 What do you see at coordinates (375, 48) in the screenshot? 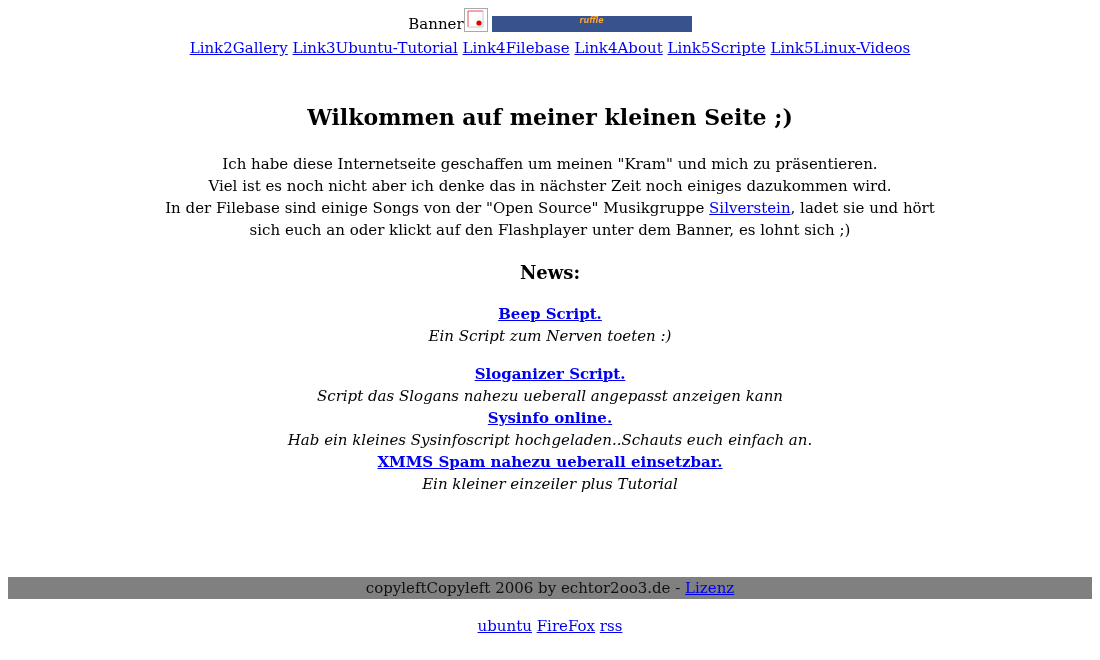
I see `nav-link: Link3Ubuntu-Tutorial` at bounding box center [375, 48].